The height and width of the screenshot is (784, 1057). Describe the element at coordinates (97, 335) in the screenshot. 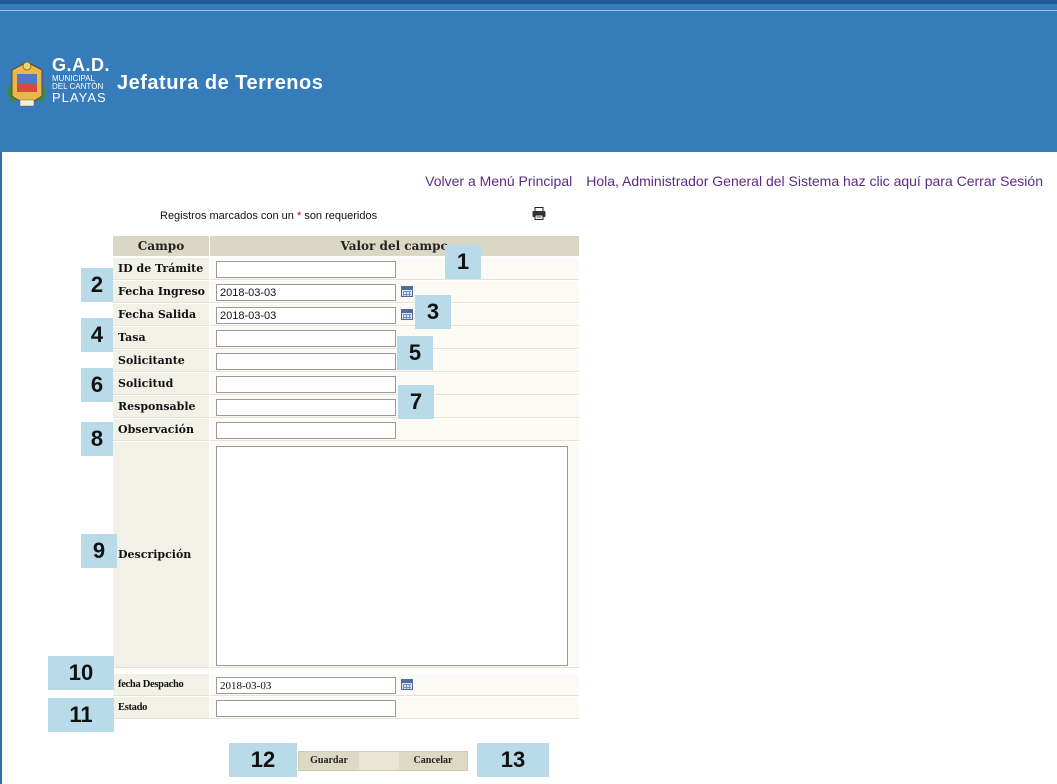

I see `annotation-badge-4: 4` at that location.